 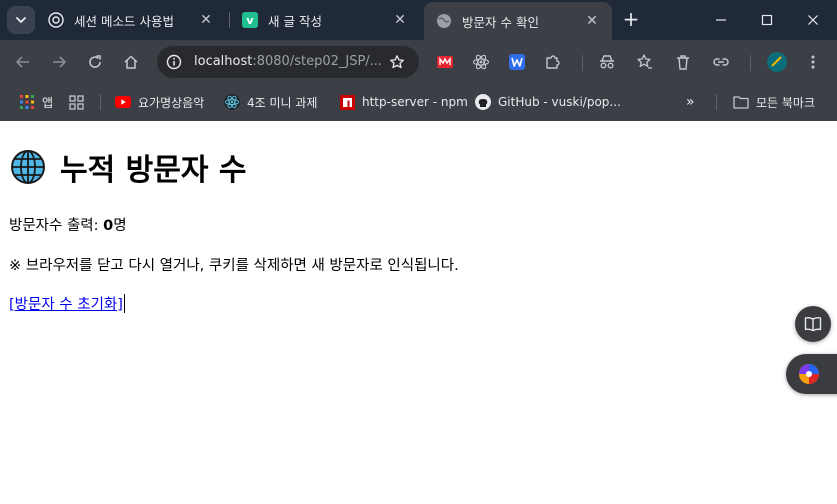 What do you see at coordinates (131, 62) in the screenshot?
I see `home-button` at bounding box center [131, 62].